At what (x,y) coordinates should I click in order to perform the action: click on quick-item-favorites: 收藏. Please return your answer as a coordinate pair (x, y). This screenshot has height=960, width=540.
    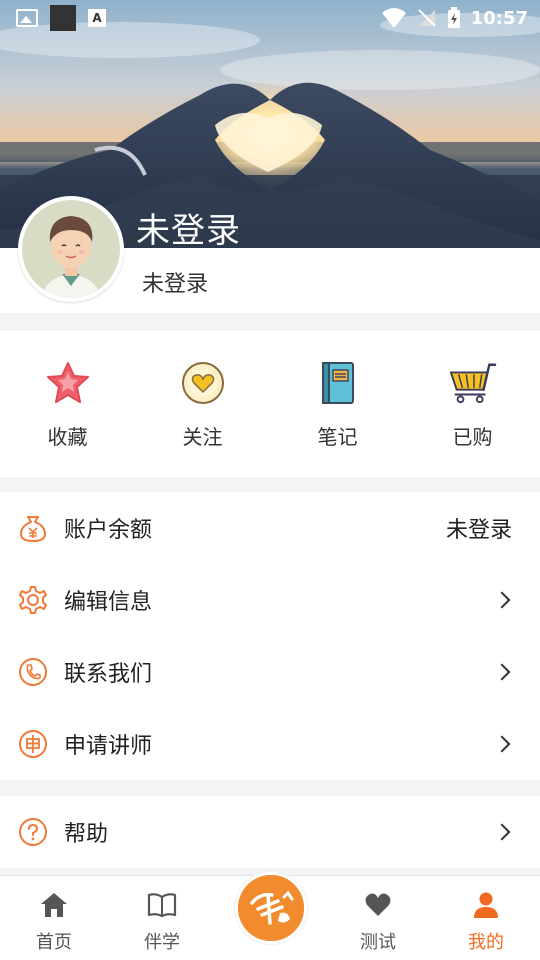
    Looking at the image, I should click on (67, 404).